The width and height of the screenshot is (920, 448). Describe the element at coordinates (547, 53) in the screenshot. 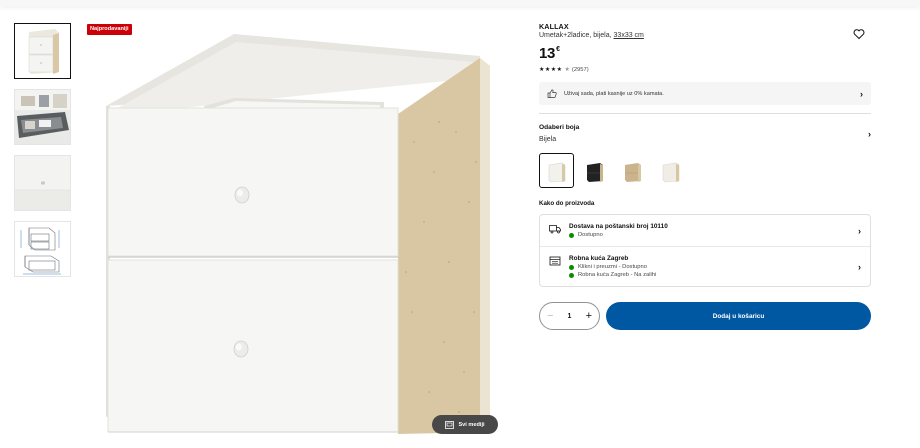

I see `price-whole: 13` at that location.